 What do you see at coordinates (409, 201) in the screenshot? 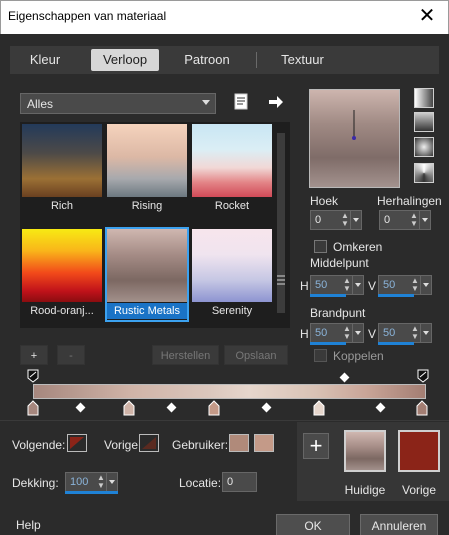
I see `repeats-label: Herhalingen` at bounding box center [409, 201].